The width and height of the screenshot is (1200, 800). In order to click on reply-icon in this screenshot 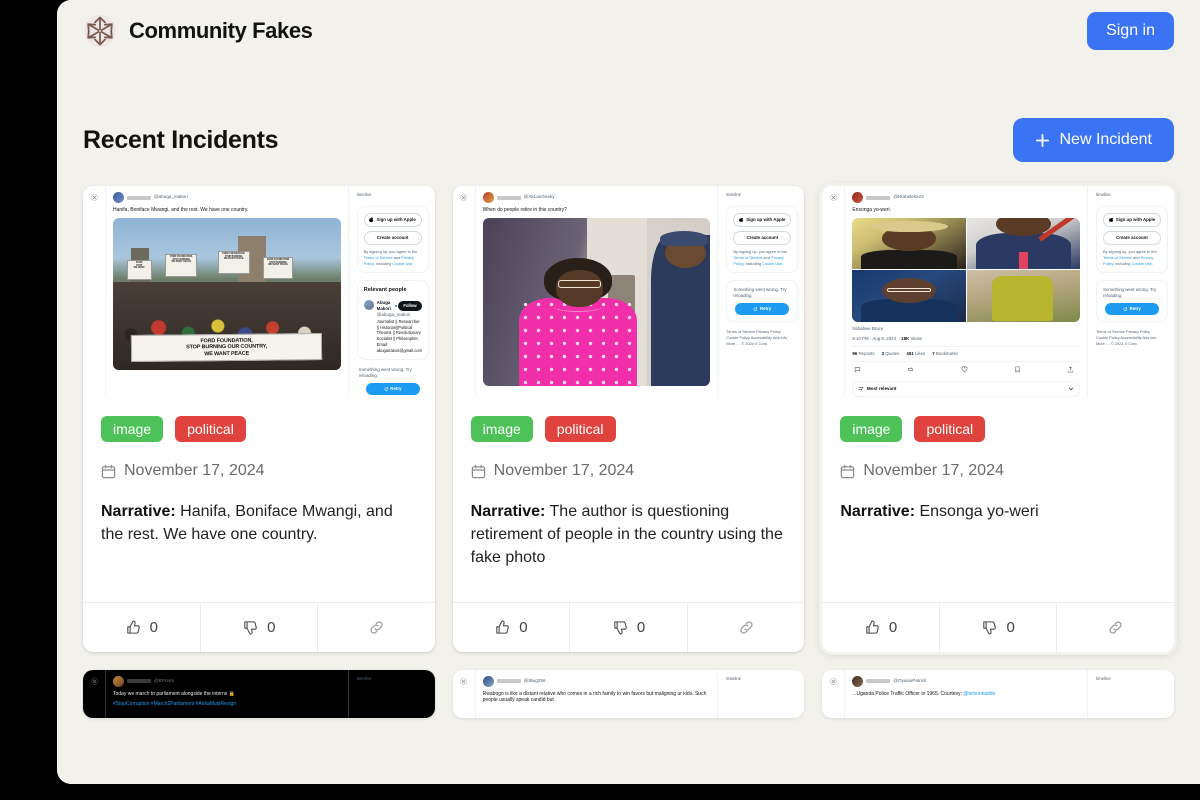, I will do `click(857, 369)`.